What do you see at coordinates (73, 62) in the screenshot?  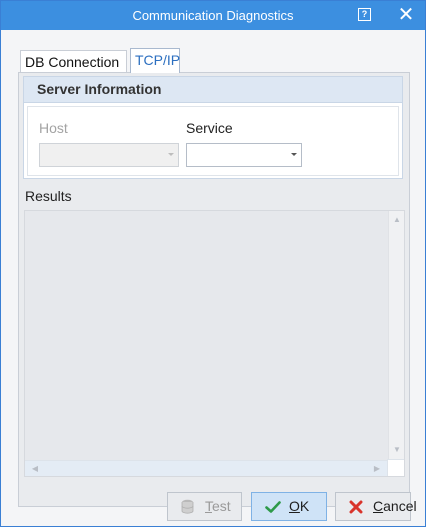 I see `tab-db-connection: DB Connection` at bounding box center [73, 62].